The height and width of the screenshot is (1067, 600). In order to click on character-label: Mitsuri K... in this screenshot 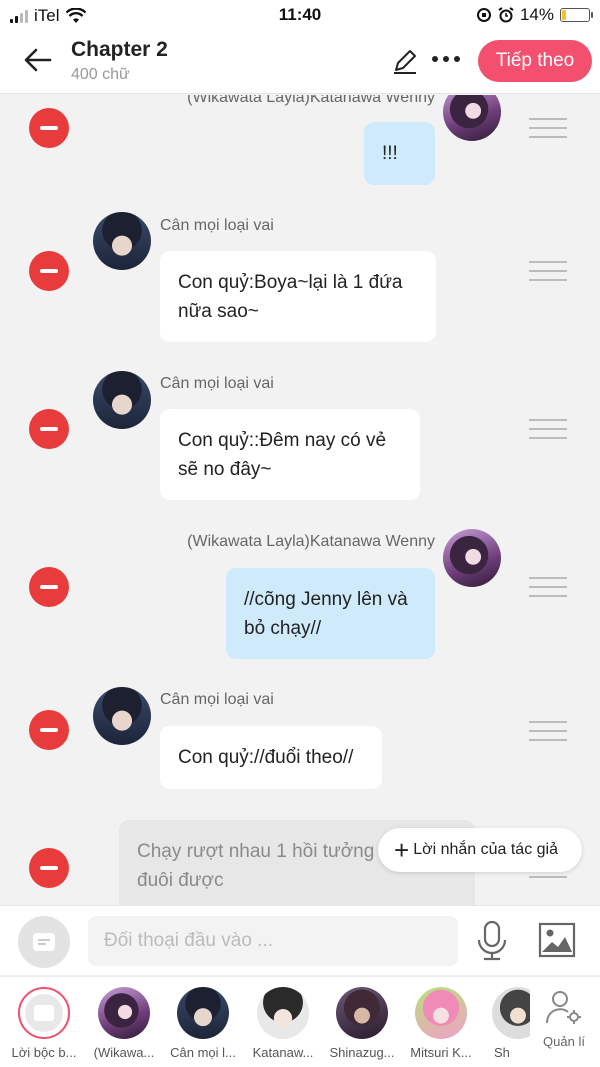, I will do `click(441, 1052)`.